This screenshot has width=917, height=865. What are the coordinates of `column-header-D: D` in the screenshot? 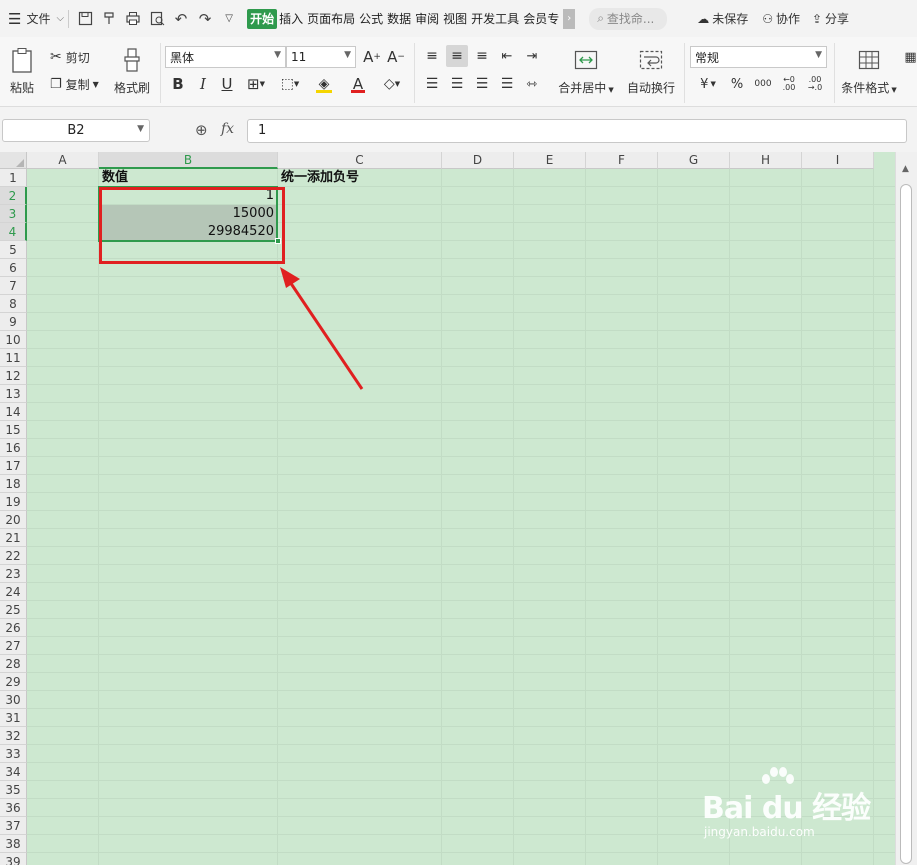 It's located at (478, 160).